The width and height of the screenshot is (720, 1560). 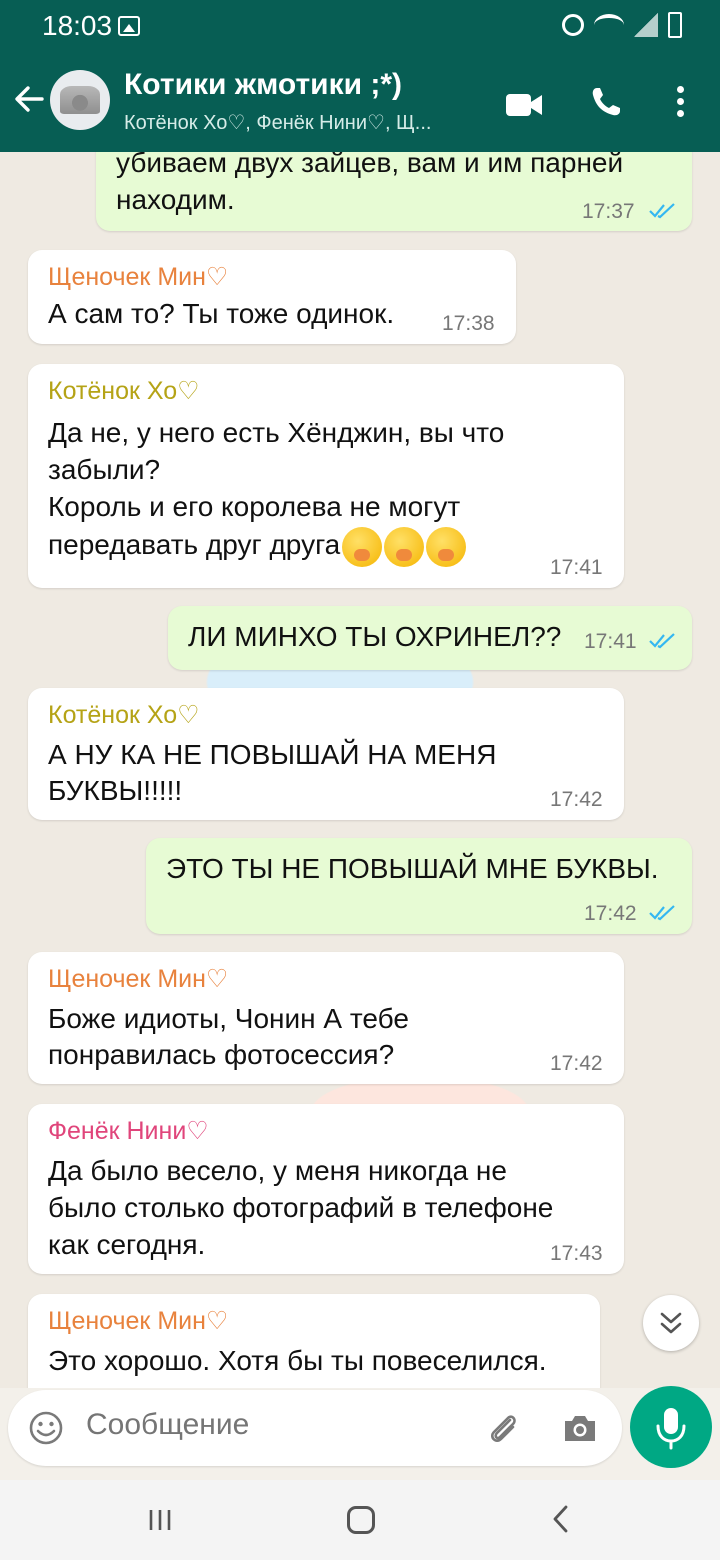 What do you see at coordinates (263, 85) in the screenshot?
I see `chat-title: Котики жмотики ;*)` at bounding box center [263, 85].